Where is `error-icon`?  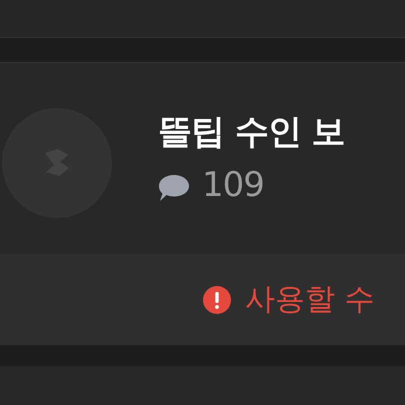
error-icon is located at coordinates (217, 300).